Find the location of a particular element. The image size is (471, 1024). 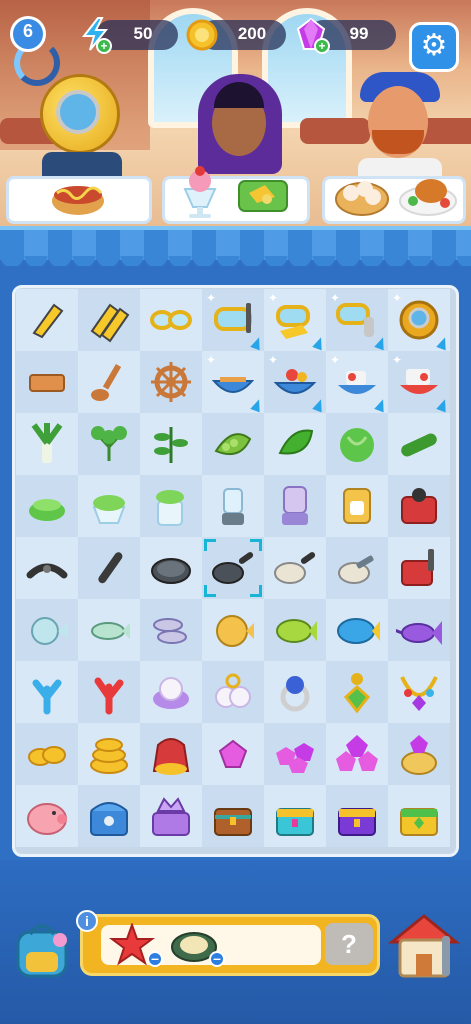

plank-icon is located at coordinates (47, 382).